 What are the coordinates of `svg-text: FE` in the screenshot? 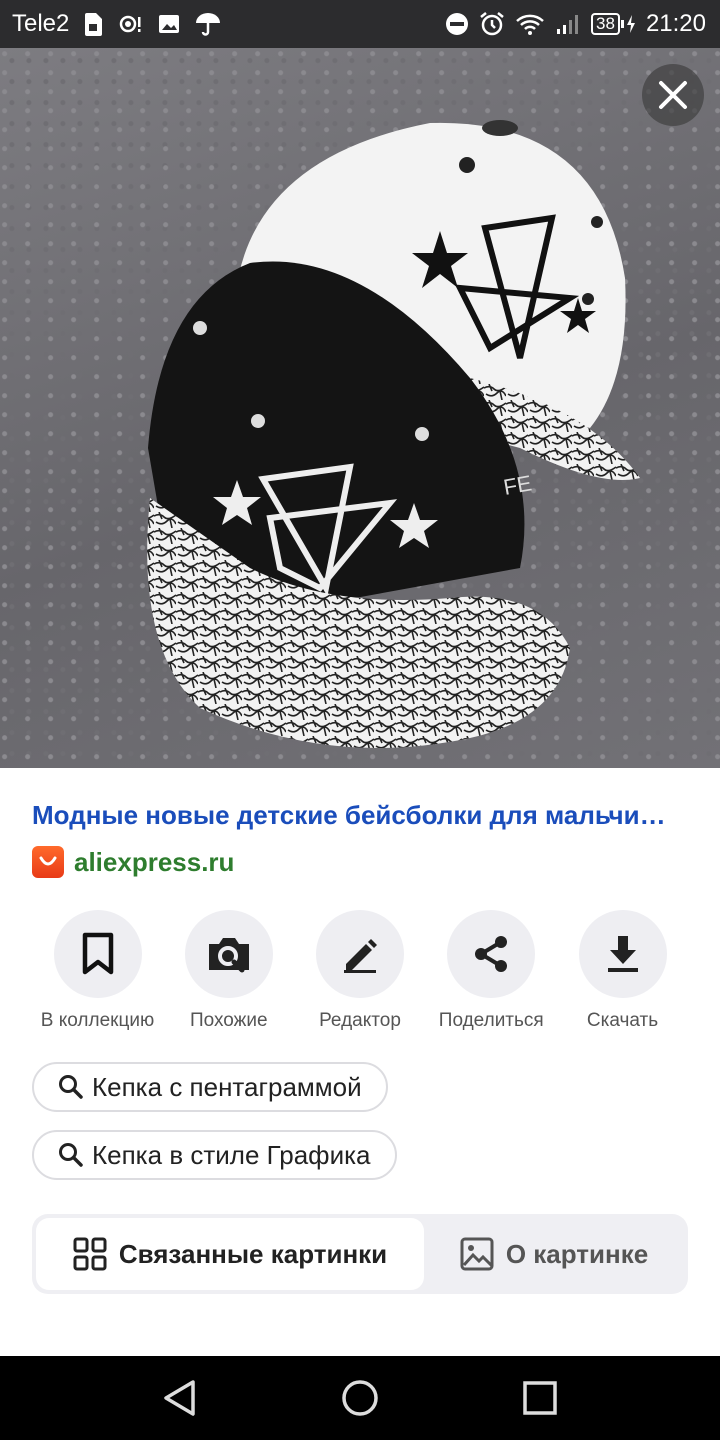 It's located at (518, 485).